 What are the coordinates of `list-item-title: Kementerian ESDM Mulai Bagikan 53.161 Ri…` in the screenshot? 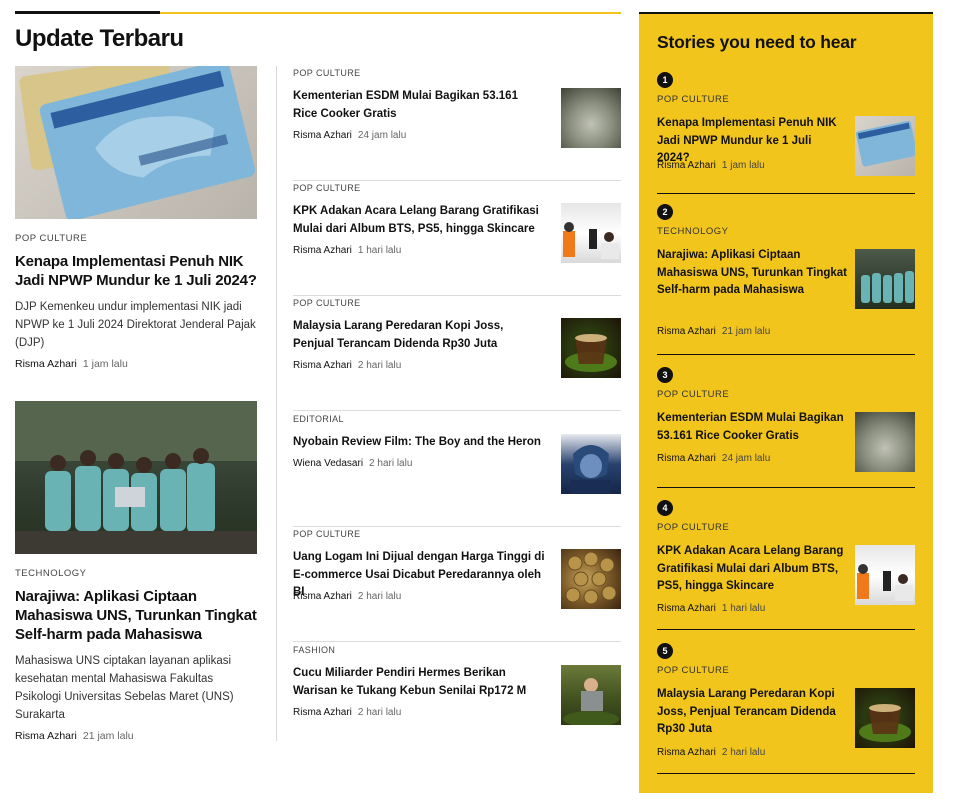 It's located at (419, 105).